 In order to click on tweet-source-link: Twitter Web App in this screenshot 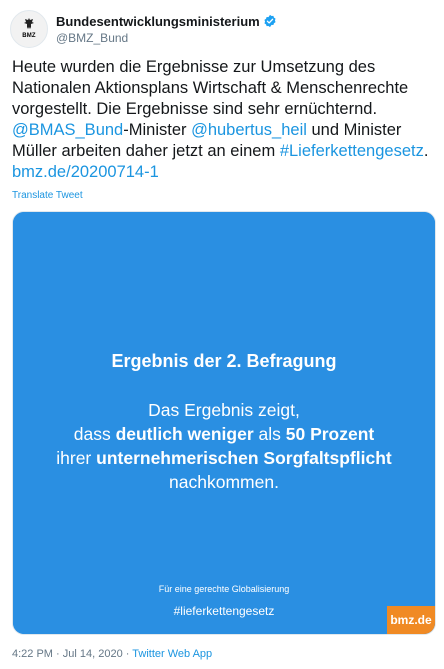, I will do `click(172, 654)`.